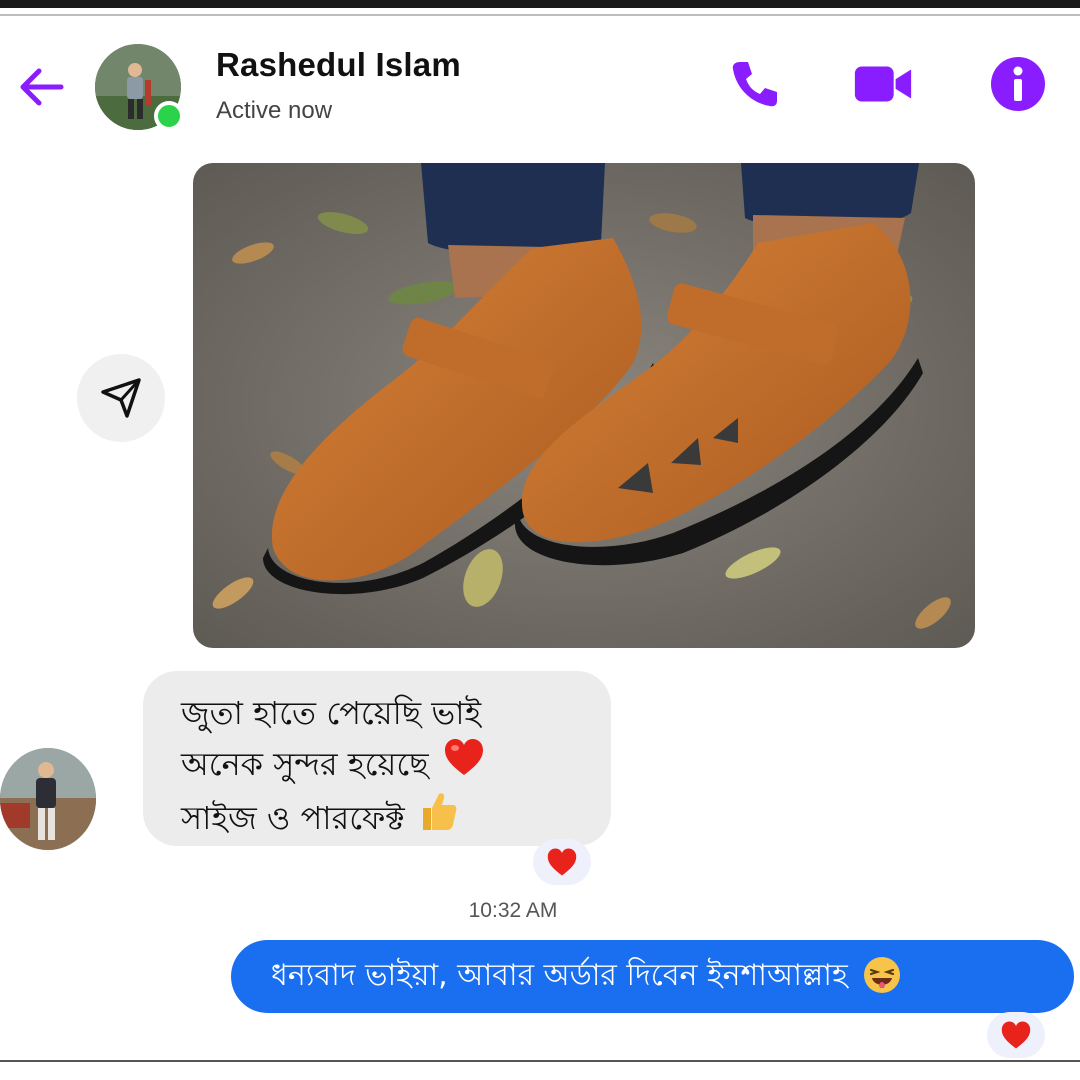  I want to click on message-line: জুতা হাতে পেয়েছি ভাই, so click(396, 713).